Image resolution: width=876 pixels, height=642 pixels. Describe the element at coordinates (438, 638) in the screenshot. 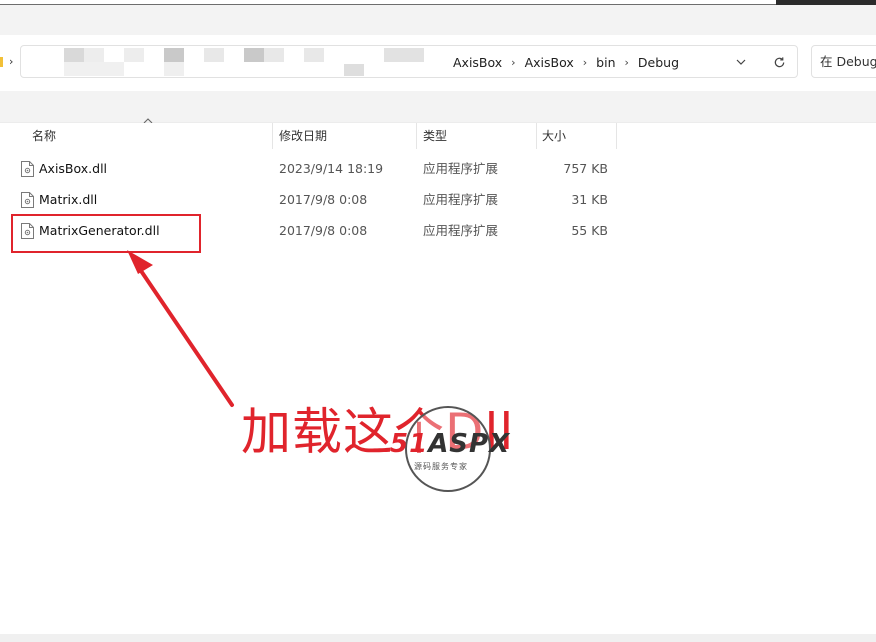

I see `status-bar` at that location.